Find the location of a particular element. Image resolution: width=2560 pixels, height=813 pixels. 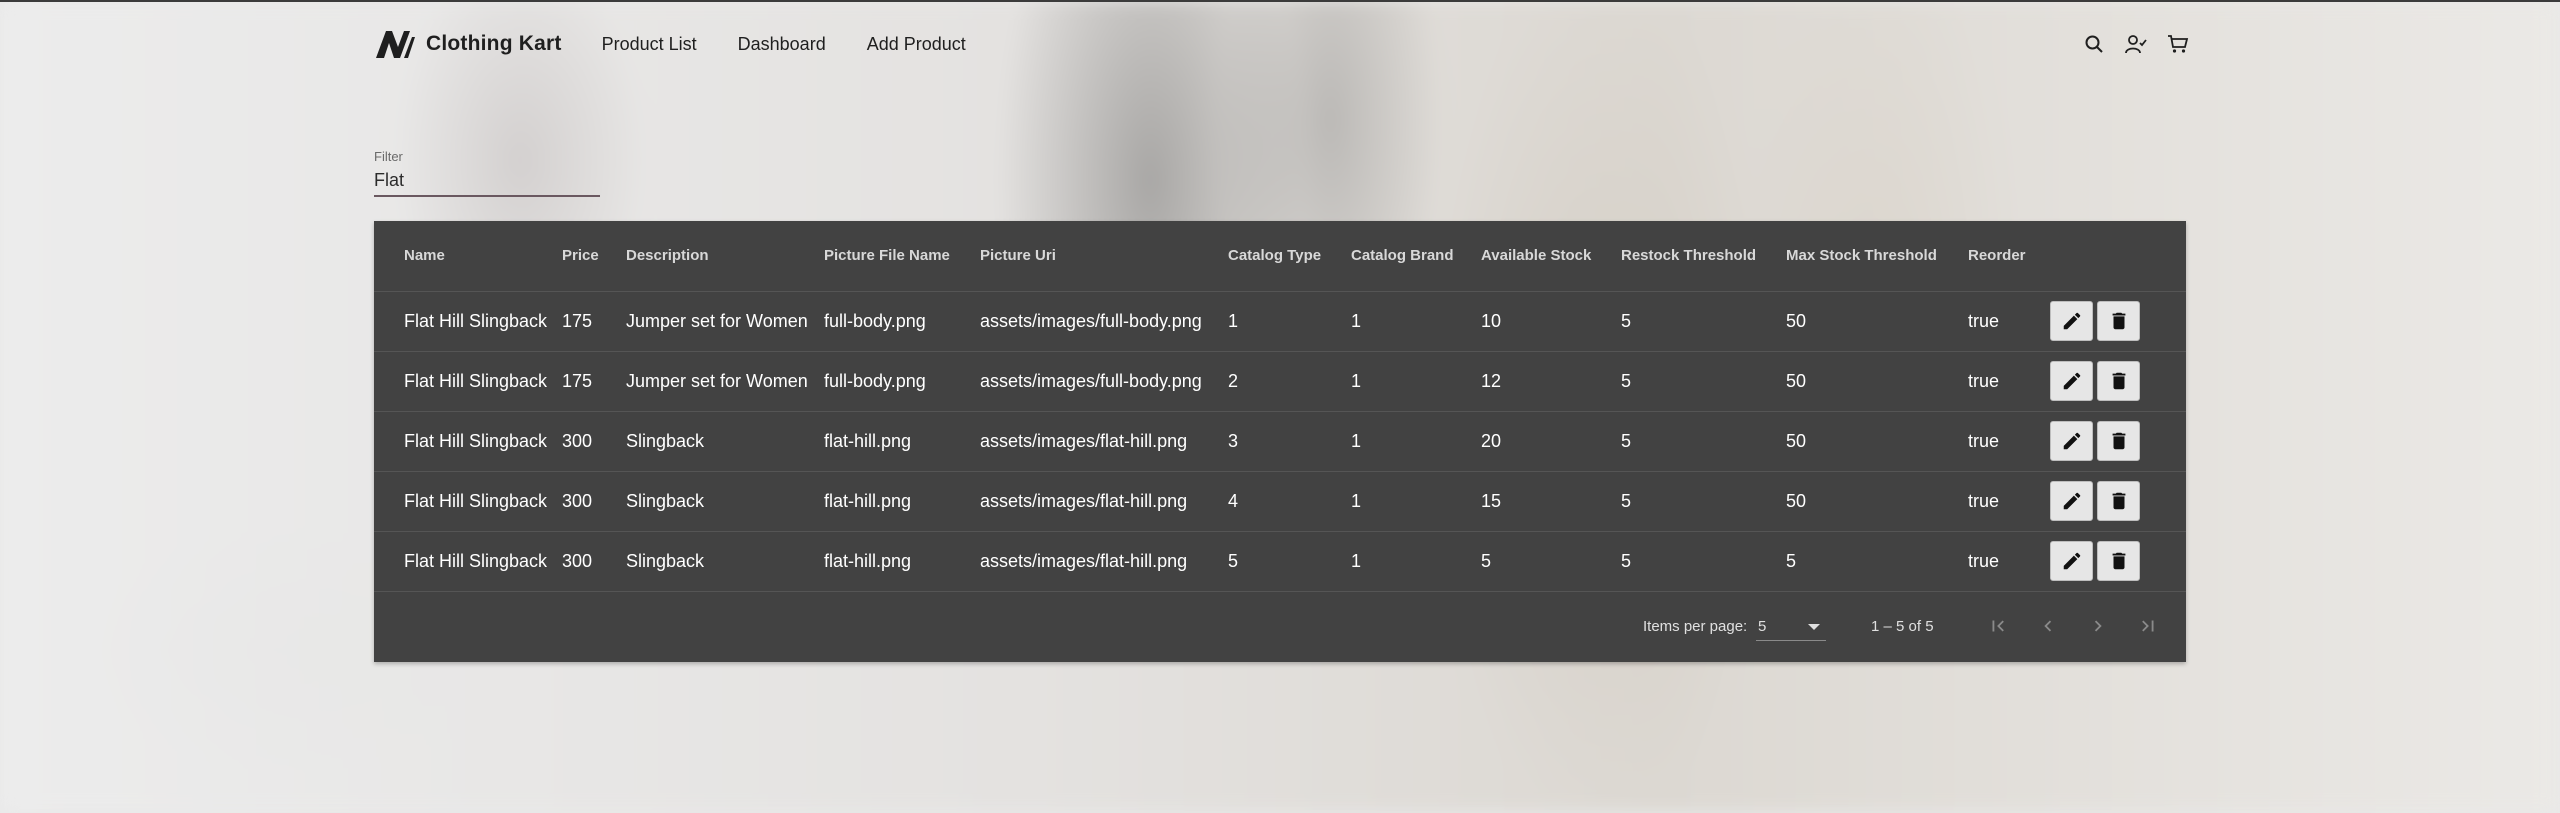

col-picture-file-name: Picture File Name is located at coordinates (902, 256).